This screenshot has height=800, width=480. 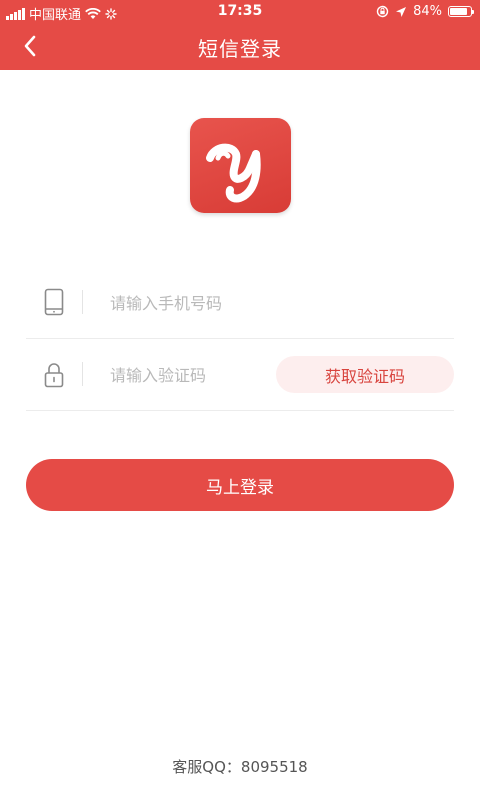 I want to click on phone-field-divider, so click(x=82, y=302).